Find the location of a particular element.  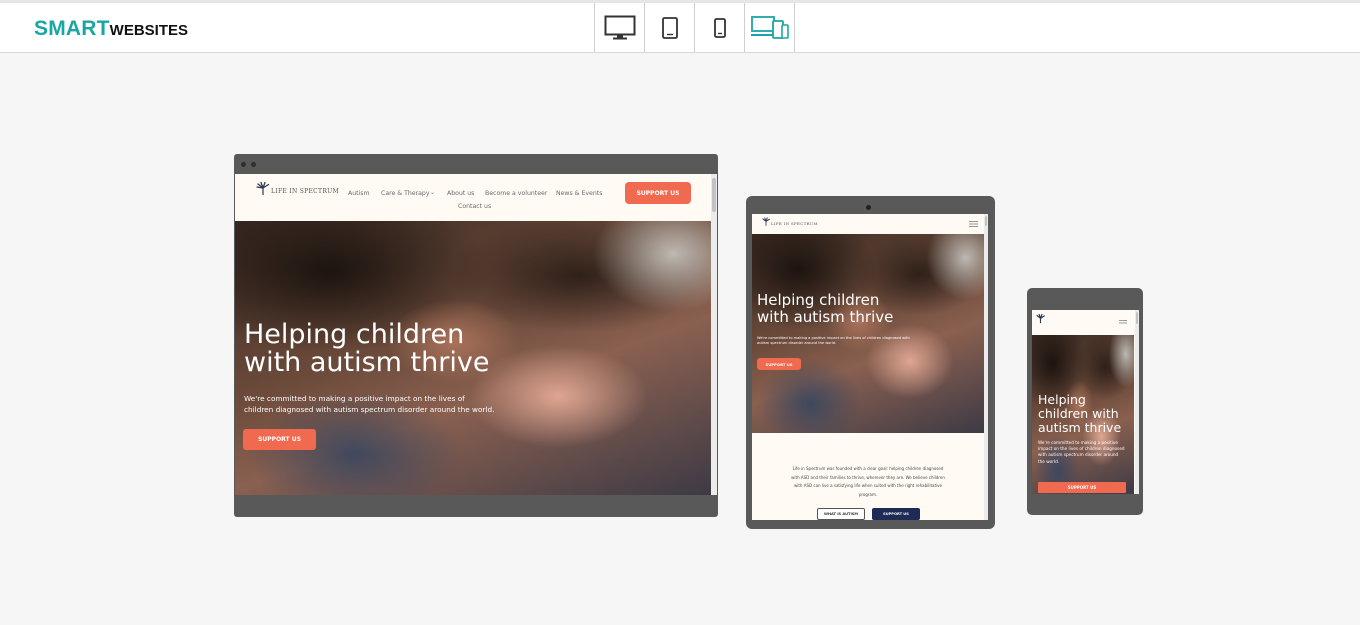

mobile-hero-title: Helping children with autism thrive is located at coordinates (1080, 413).